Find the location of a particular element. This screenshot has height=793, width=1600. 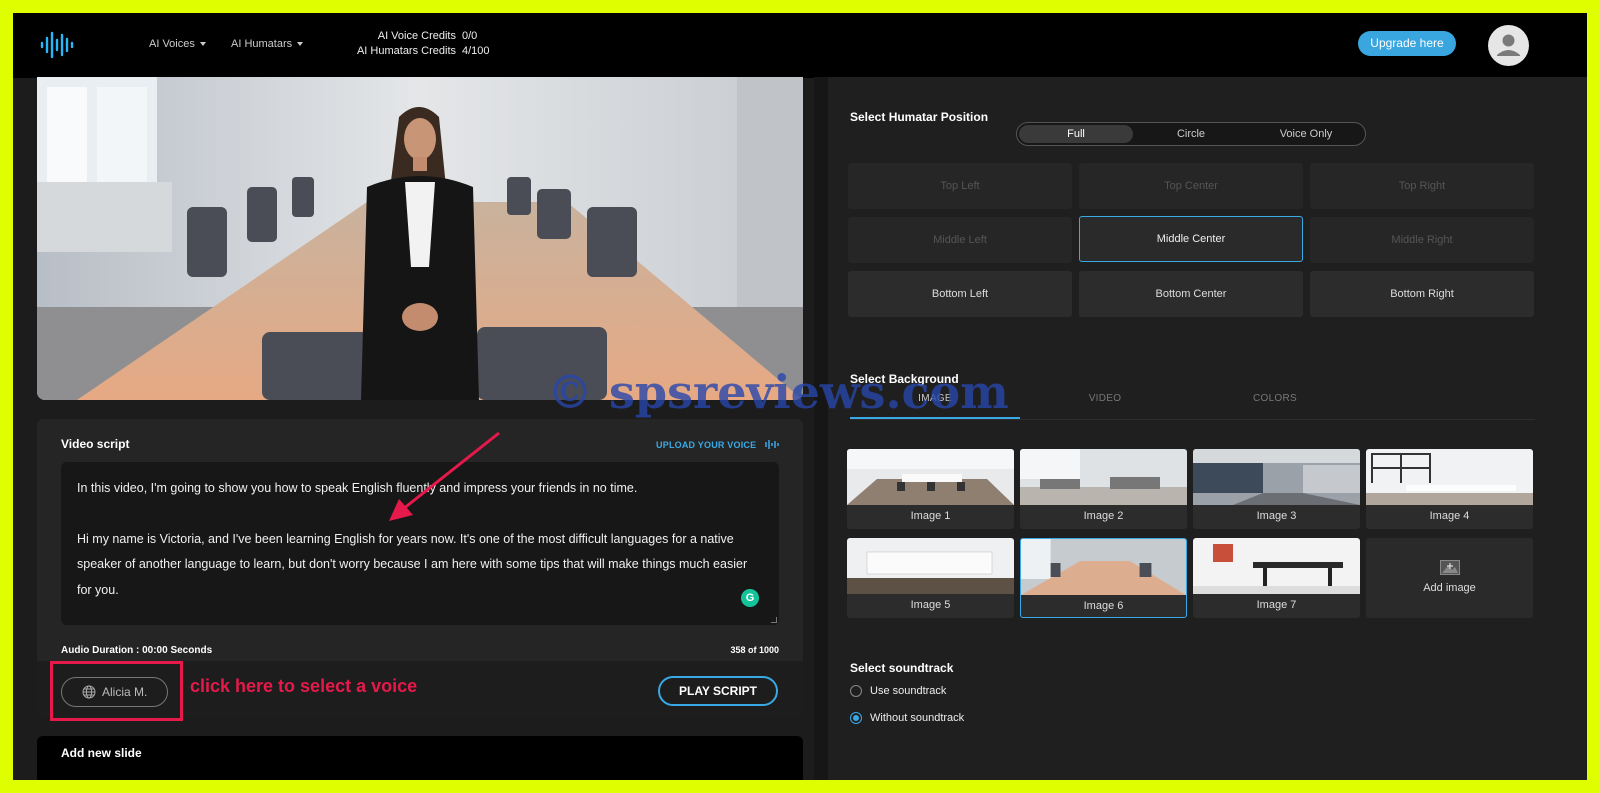

soundtrack-option-label: Without soundtrack is located at coordinates (917, 718).